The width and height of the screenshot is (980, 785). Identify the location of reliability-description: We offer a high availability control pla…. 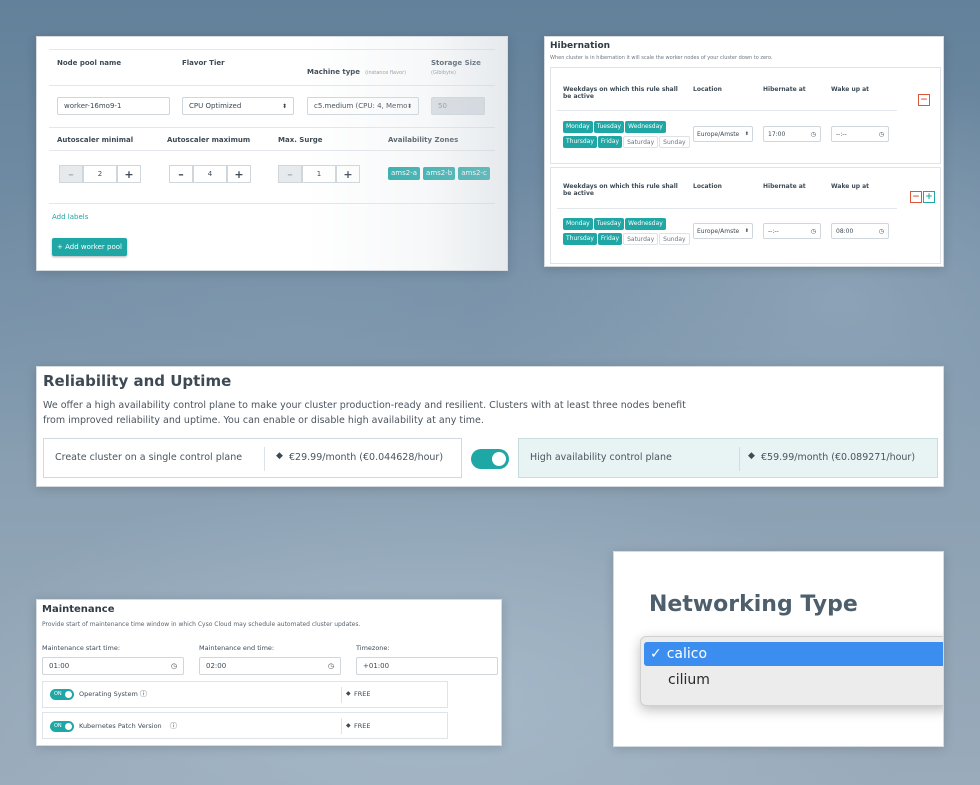
(364, 413).